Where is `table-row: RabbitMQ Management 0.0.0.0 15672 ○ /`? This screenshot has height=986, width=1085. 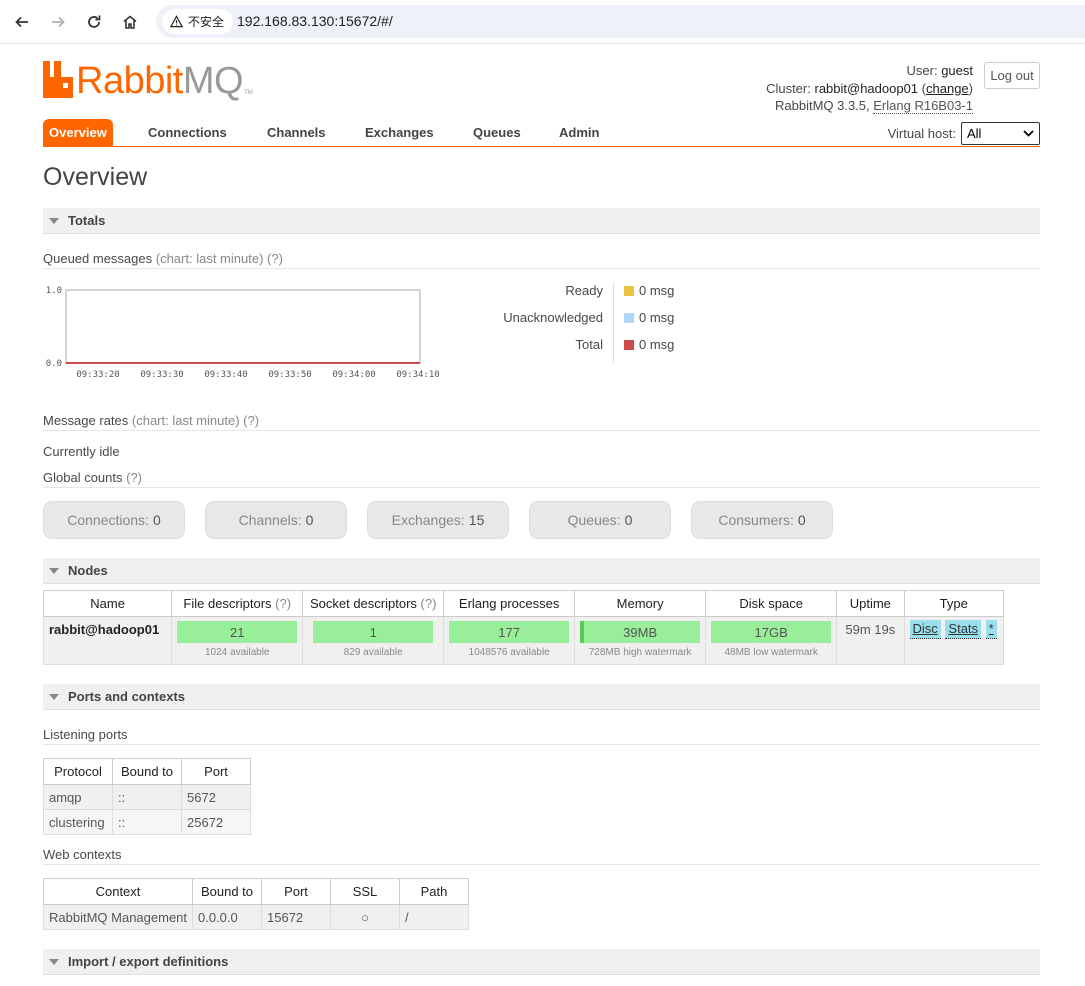
table-row: RabbitMQ Management 0.0.0.0 15672 ○ / is located at coordinates (256, 917).